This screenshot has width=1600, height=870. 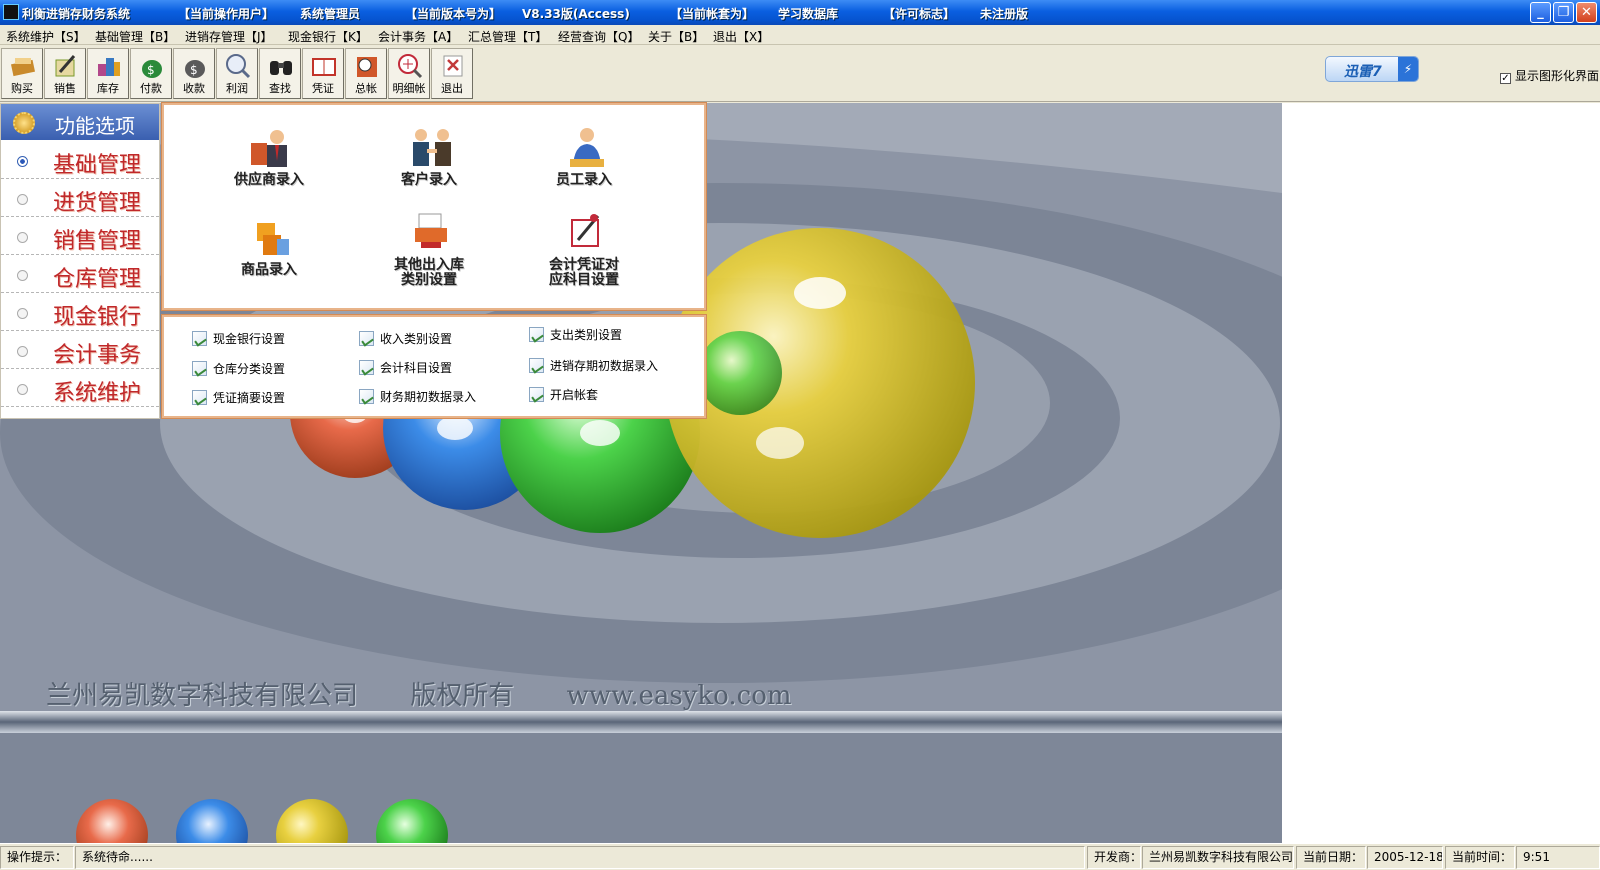 I want to click on link-voucher-summary-setting: 凭证摘要设置, so click(x=238, y=397).